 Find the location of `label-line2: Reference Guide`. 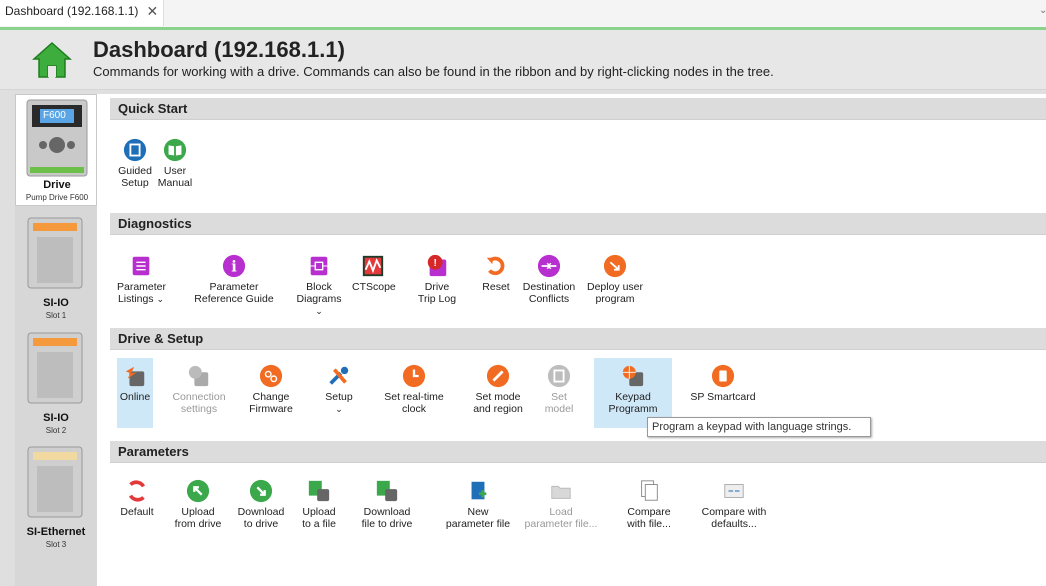

label-line2: Reference Guide is located at coordinates (234, 299).